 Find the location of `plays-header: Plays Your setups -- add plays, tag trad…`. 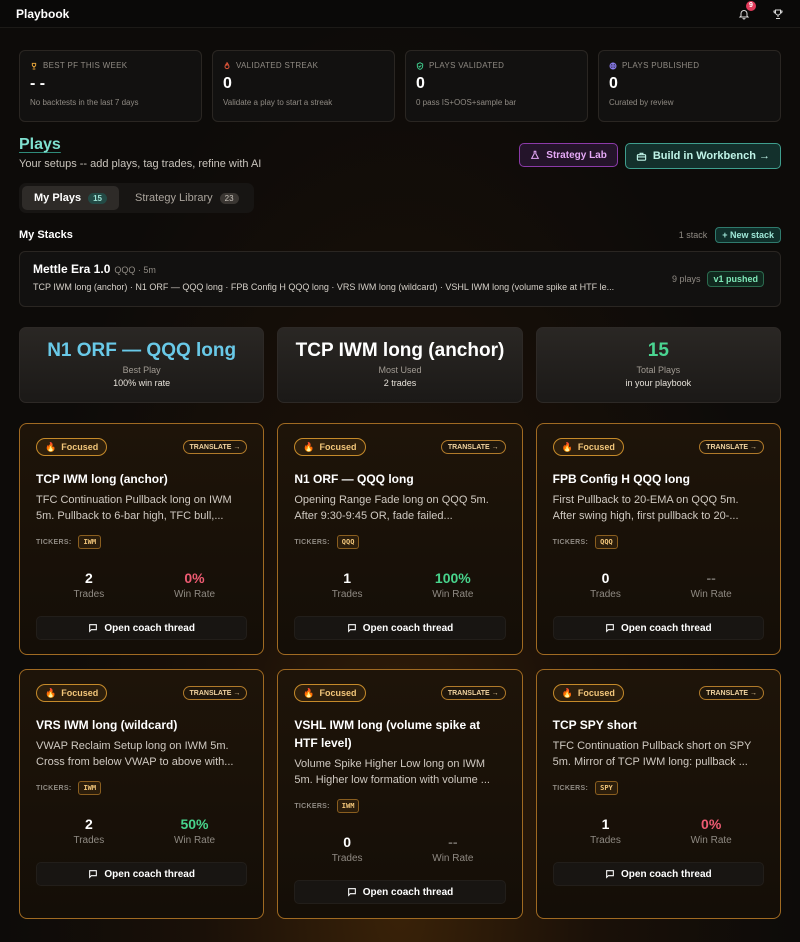

plays-header: Plays Your setups -- add plays, tag trad… is located at coordinates (400, 153).